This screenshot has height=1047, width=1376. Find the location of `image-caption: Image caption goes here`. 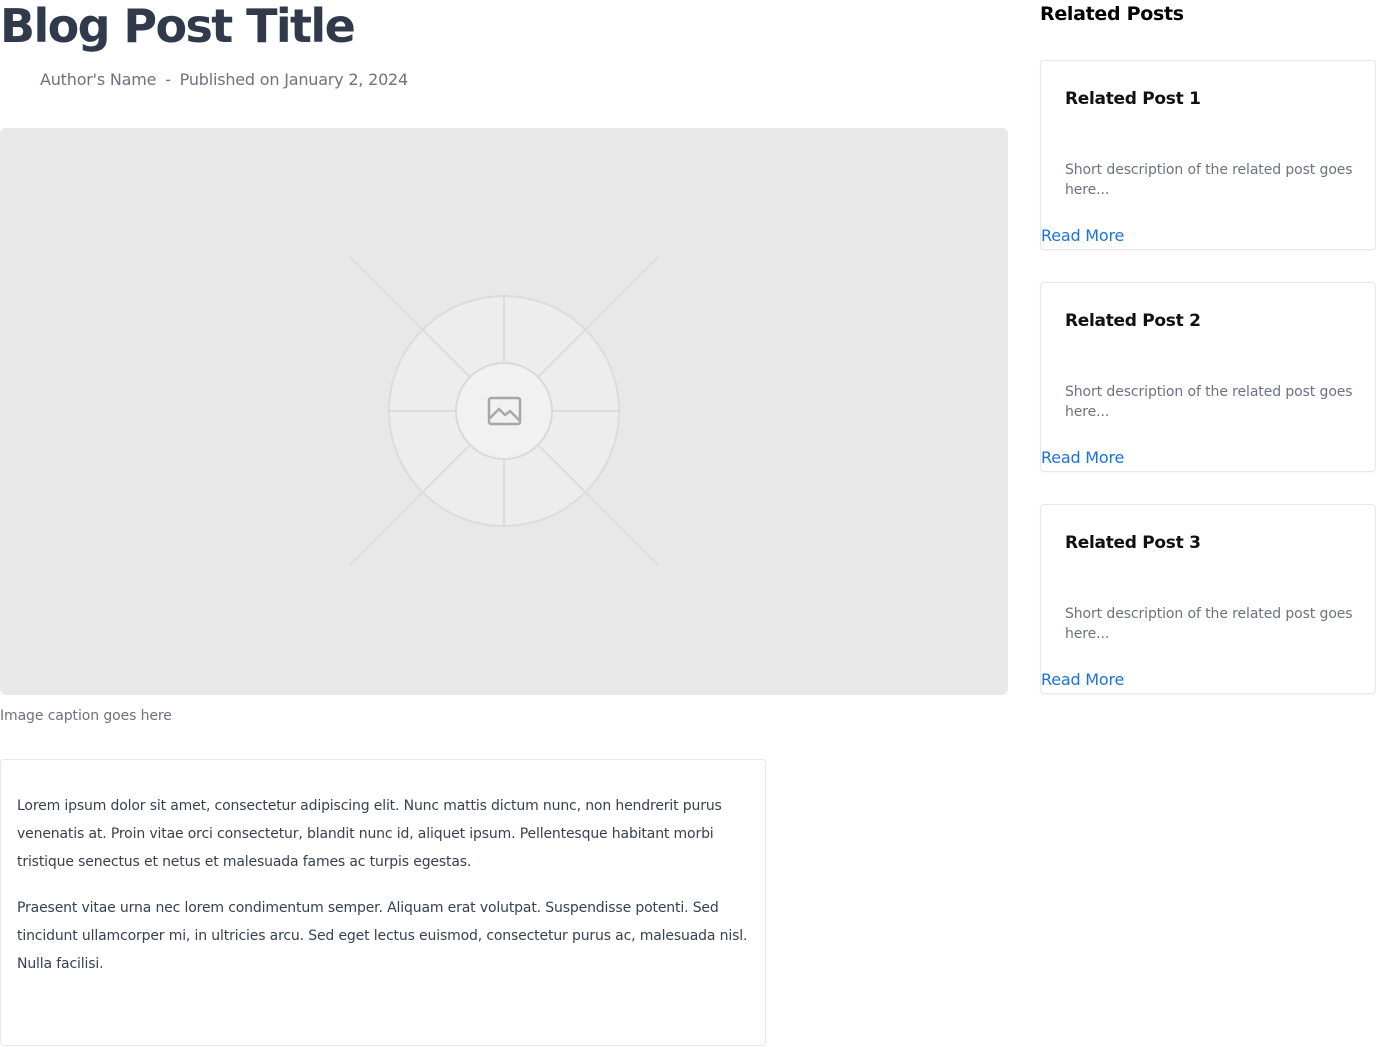

image-caption: Image caption goes here is located at coordinates (86, 716).